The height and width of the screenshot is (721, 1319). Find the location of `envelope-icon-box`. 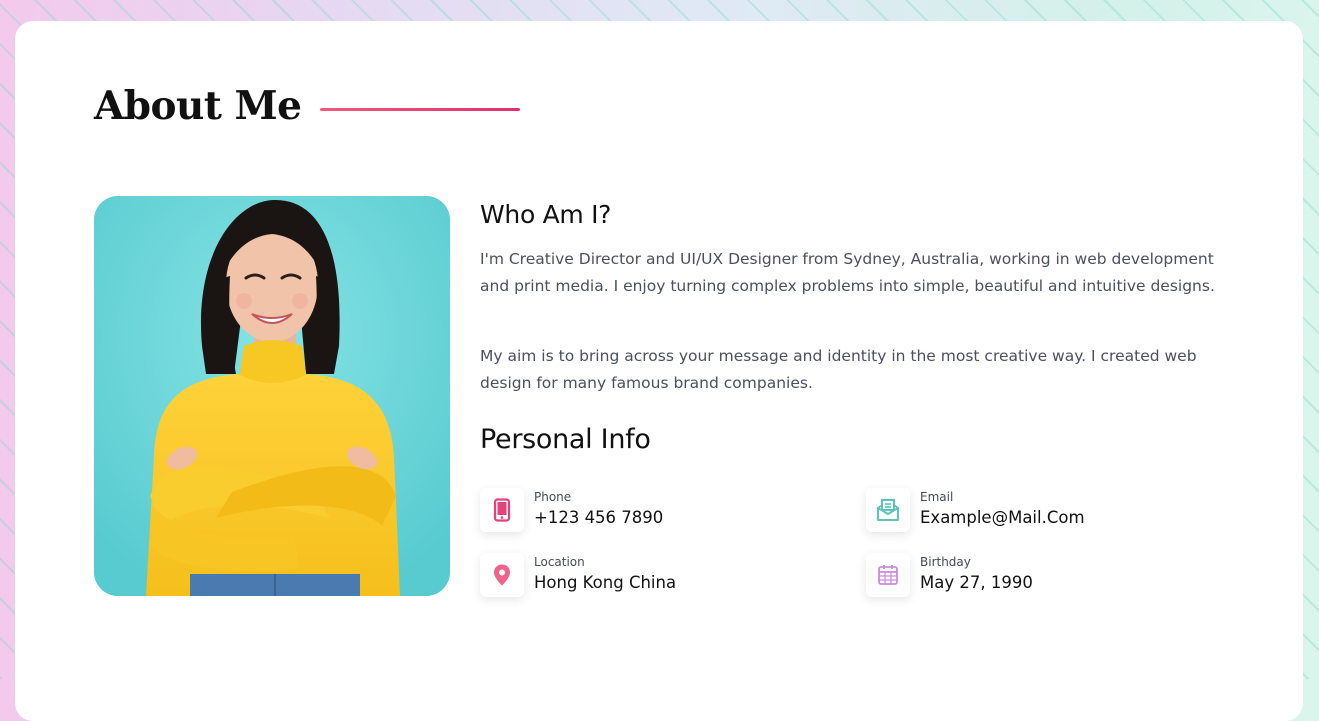

envelope-icon-box is located at coordinates (888, 510).